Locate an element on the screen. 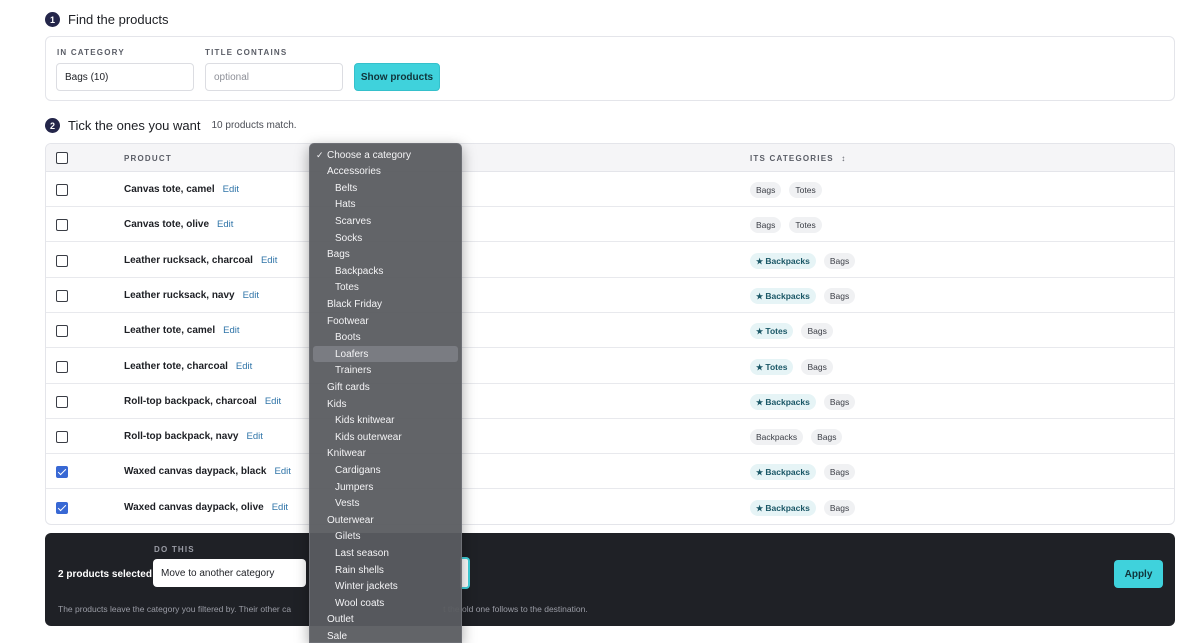 The image size is (1200, 643). dropdown-option: Kids is located at coordinates (385, 404).